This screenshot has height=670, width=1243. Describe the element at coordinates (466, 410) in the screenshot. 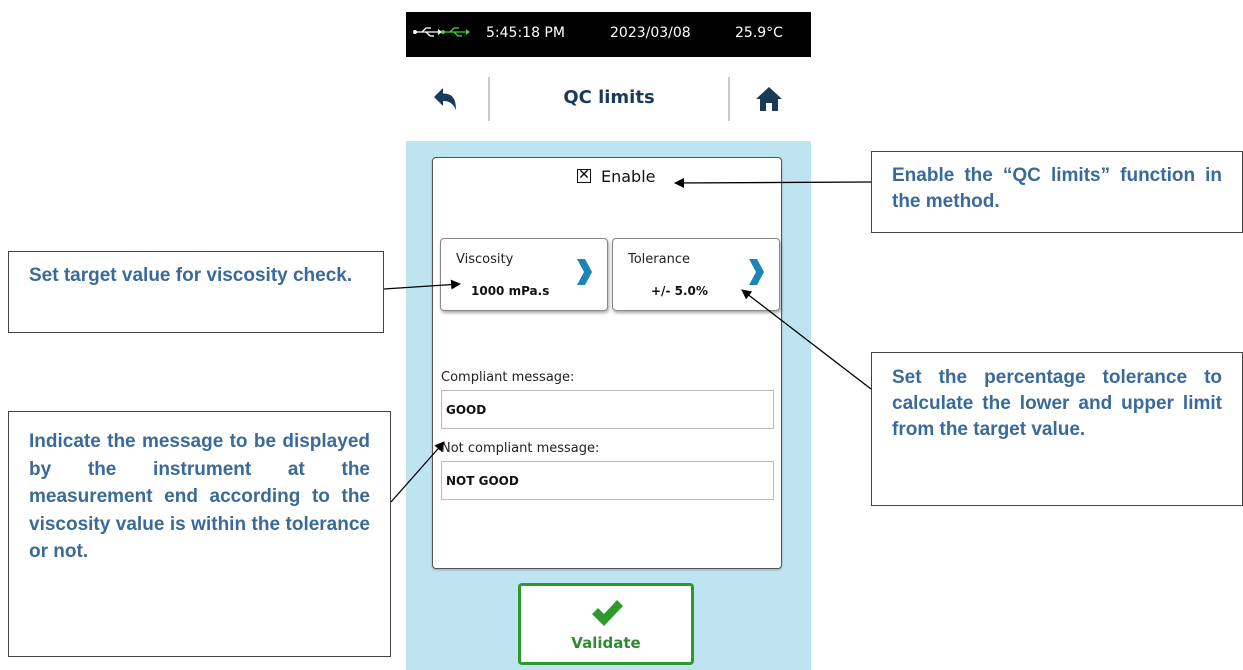

I see `compliant-message-value: GOOD` at that location.